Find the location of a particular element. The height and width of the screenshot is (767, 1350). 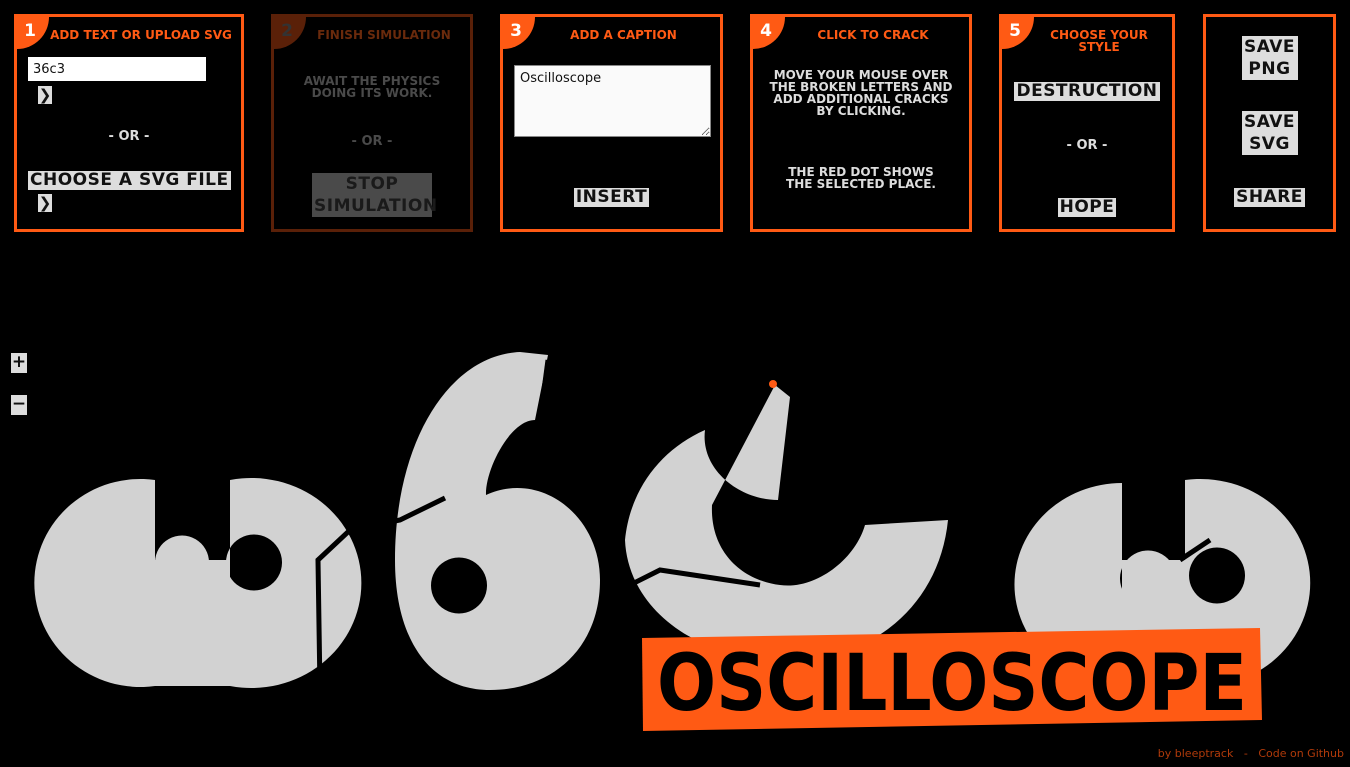

save-svg-wrap: Save SVG is located at coordinates (1269, 133).